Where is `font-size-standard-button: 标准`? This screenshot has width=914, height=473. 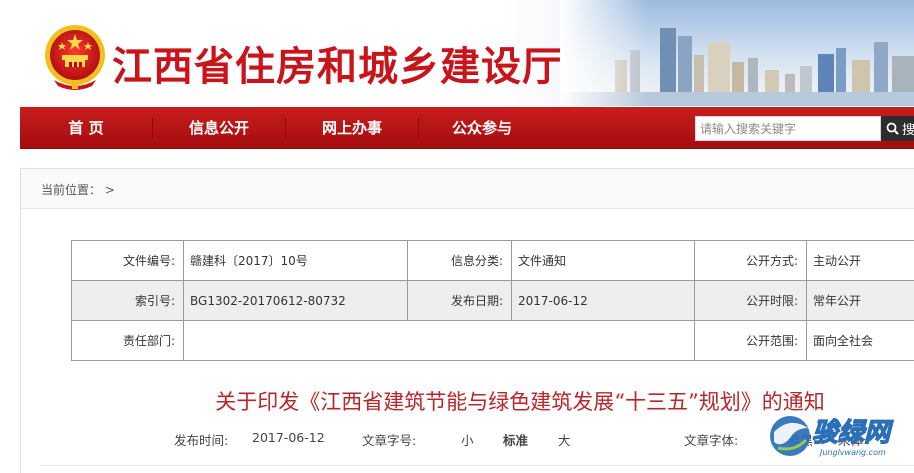 font-size-standard-button: 标准 is located at coordinates (515, 439).